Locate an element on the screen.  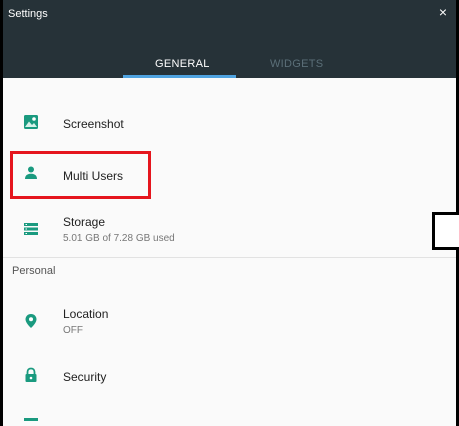
section-header-personal: Personal is located at coordinates (34, 271).